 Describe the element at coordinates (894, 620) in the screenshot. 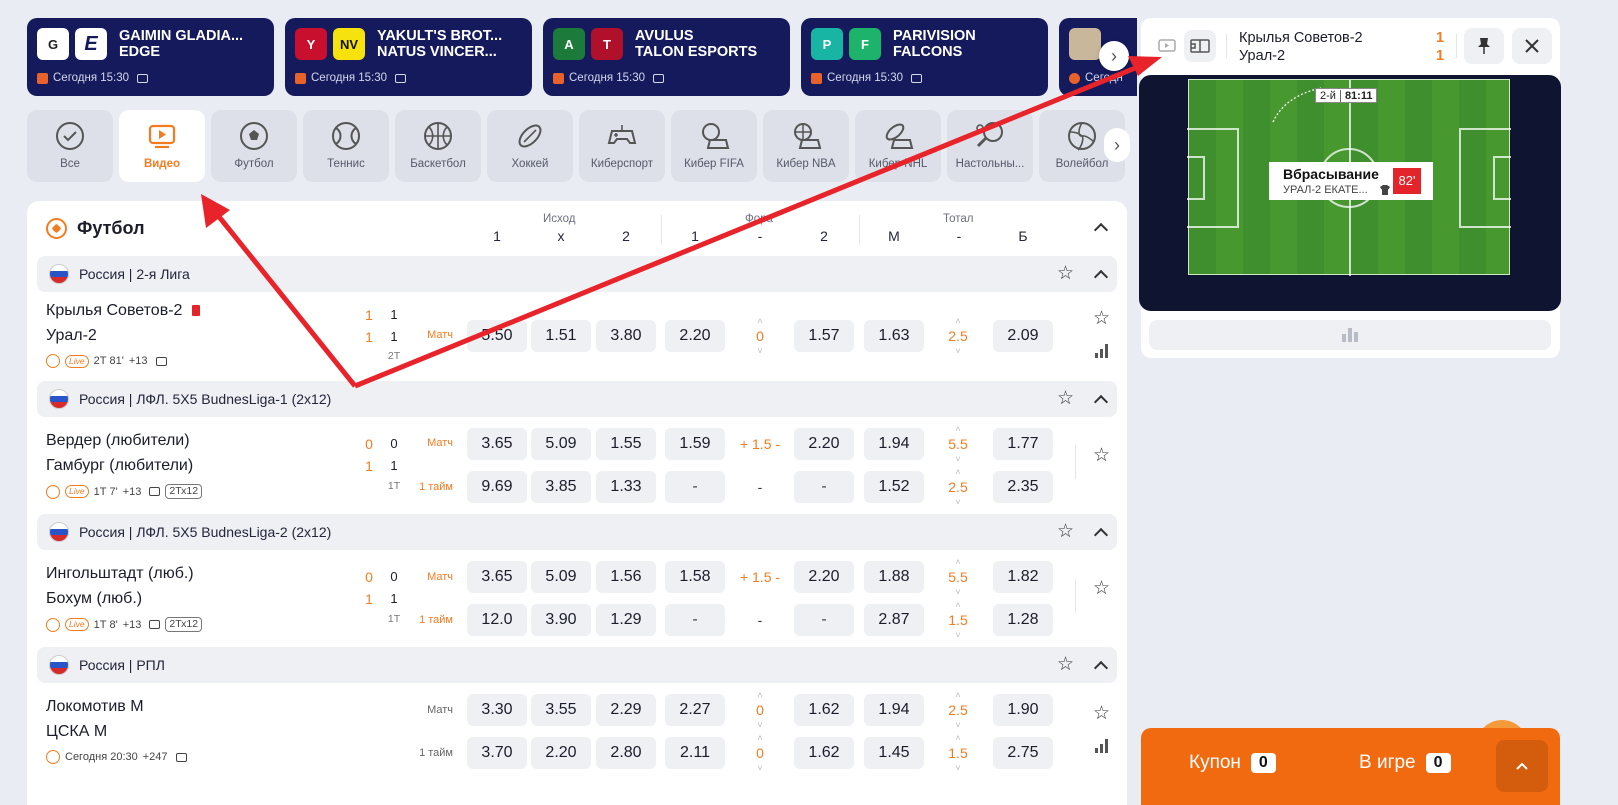

I see `odds-button: 2.87` at that location.